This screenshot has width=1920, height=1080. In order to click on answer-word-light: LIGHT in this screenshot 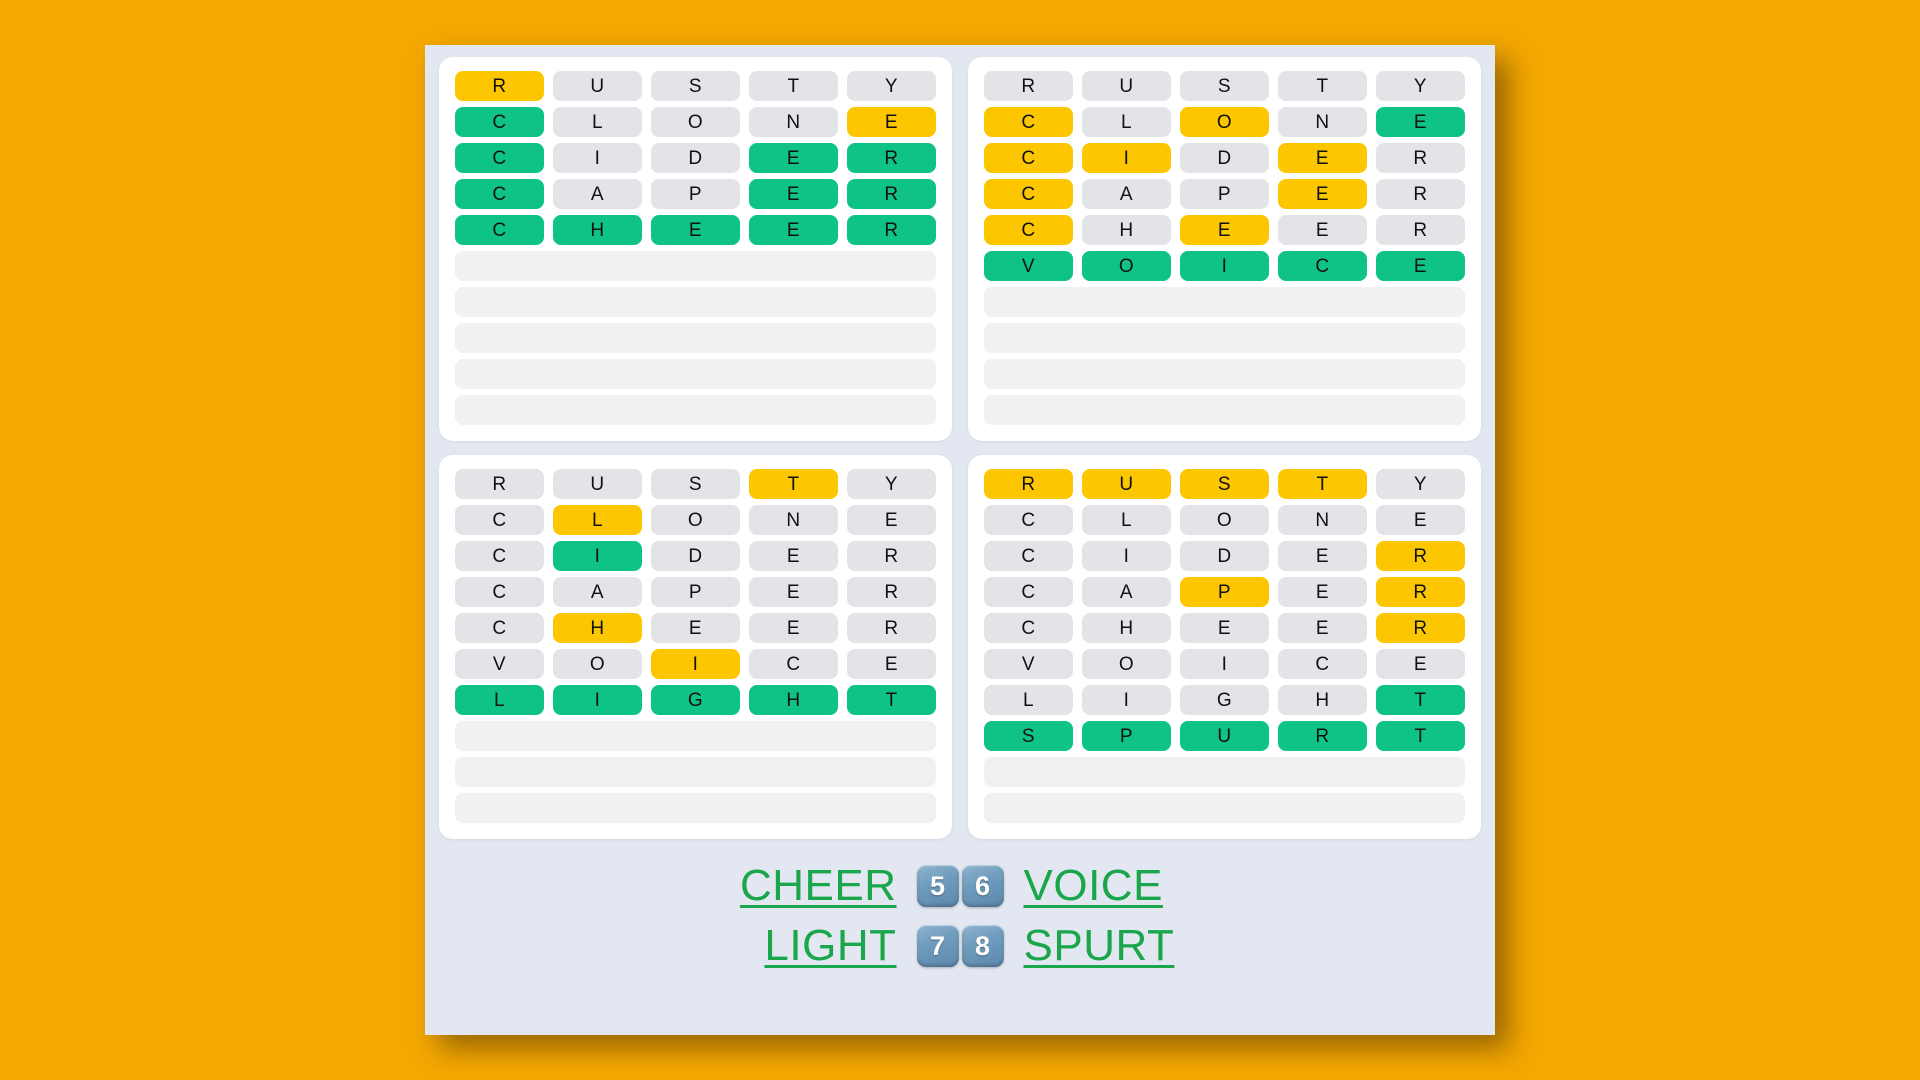, I will do `click(798, 946)`.